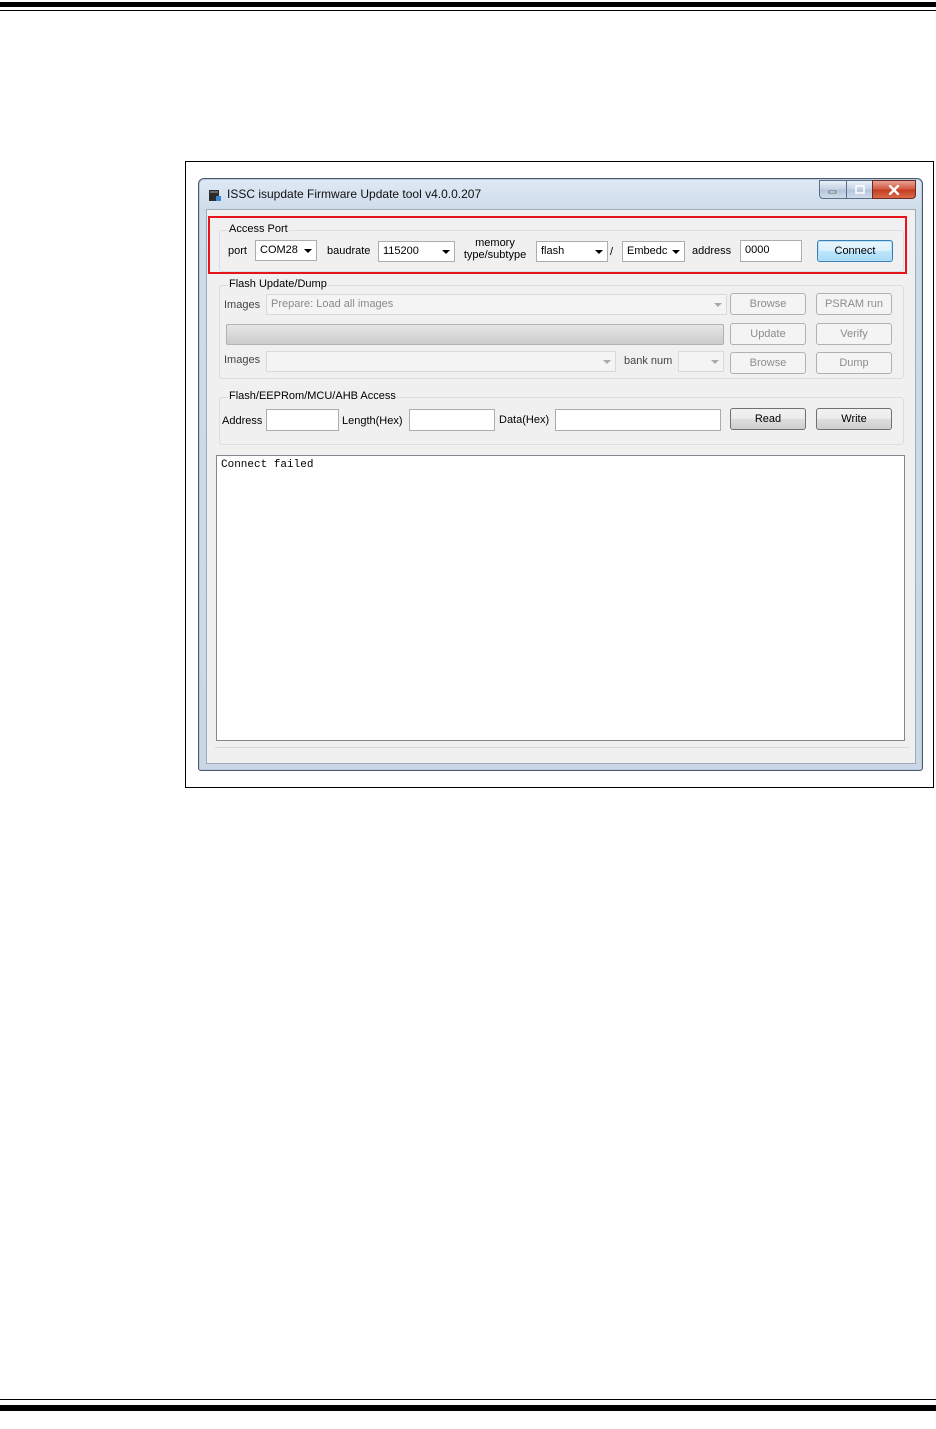  Describe the element at coordinates (372, 421) in the screenshot. I see `length-label: Length(Hex)` at that location.